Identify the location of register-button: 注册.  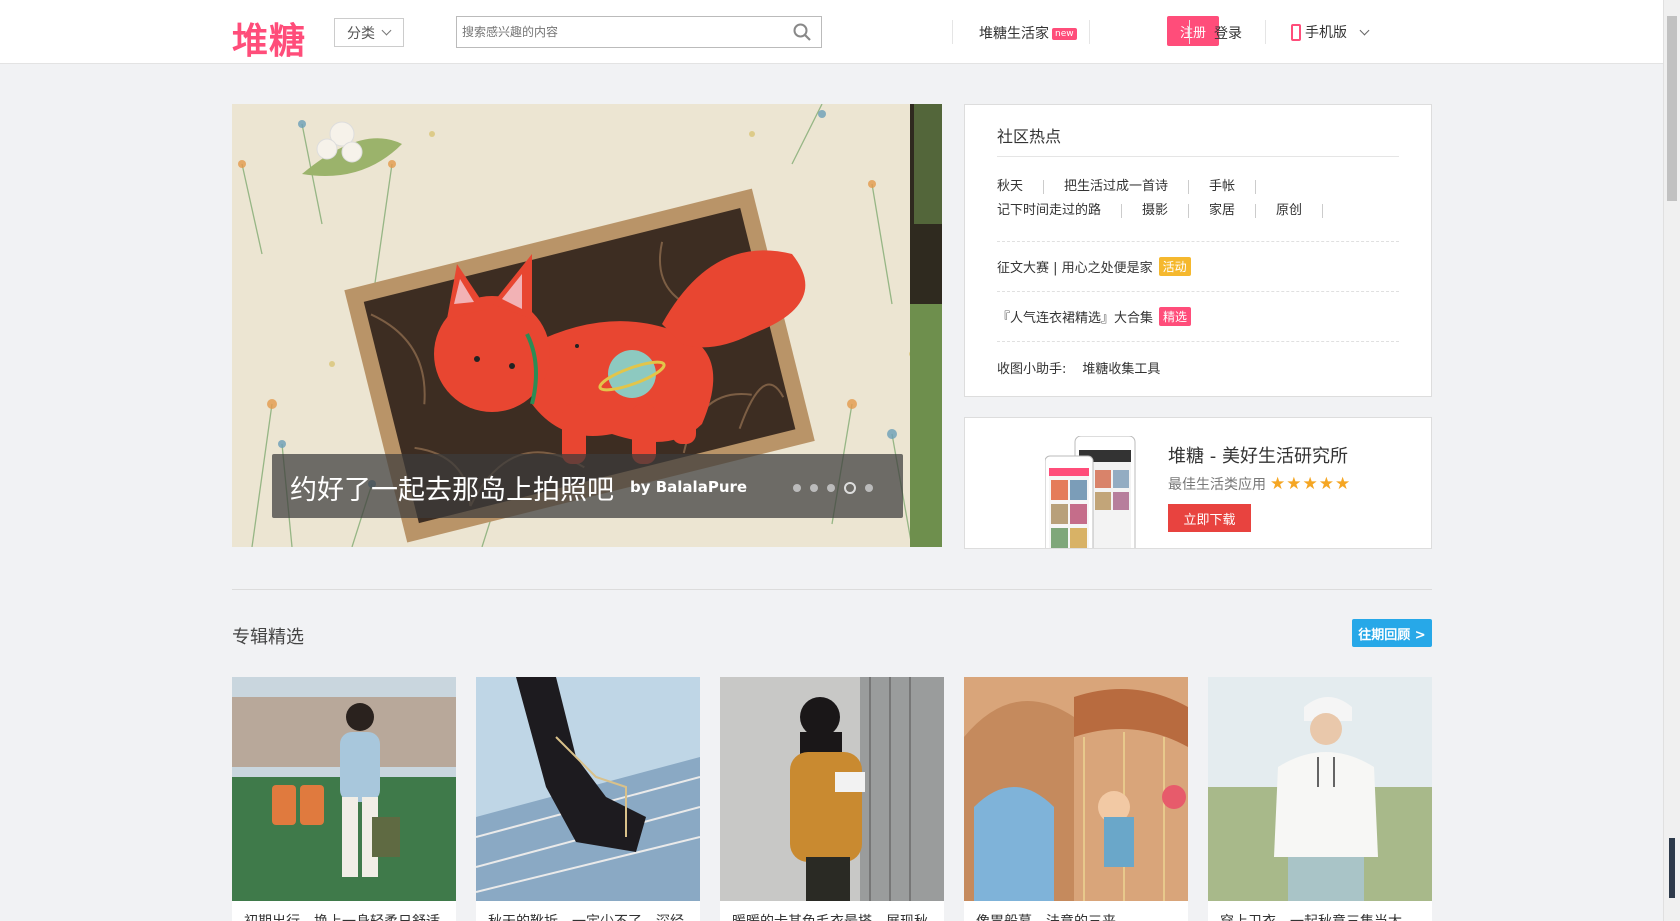
(1193, 31).